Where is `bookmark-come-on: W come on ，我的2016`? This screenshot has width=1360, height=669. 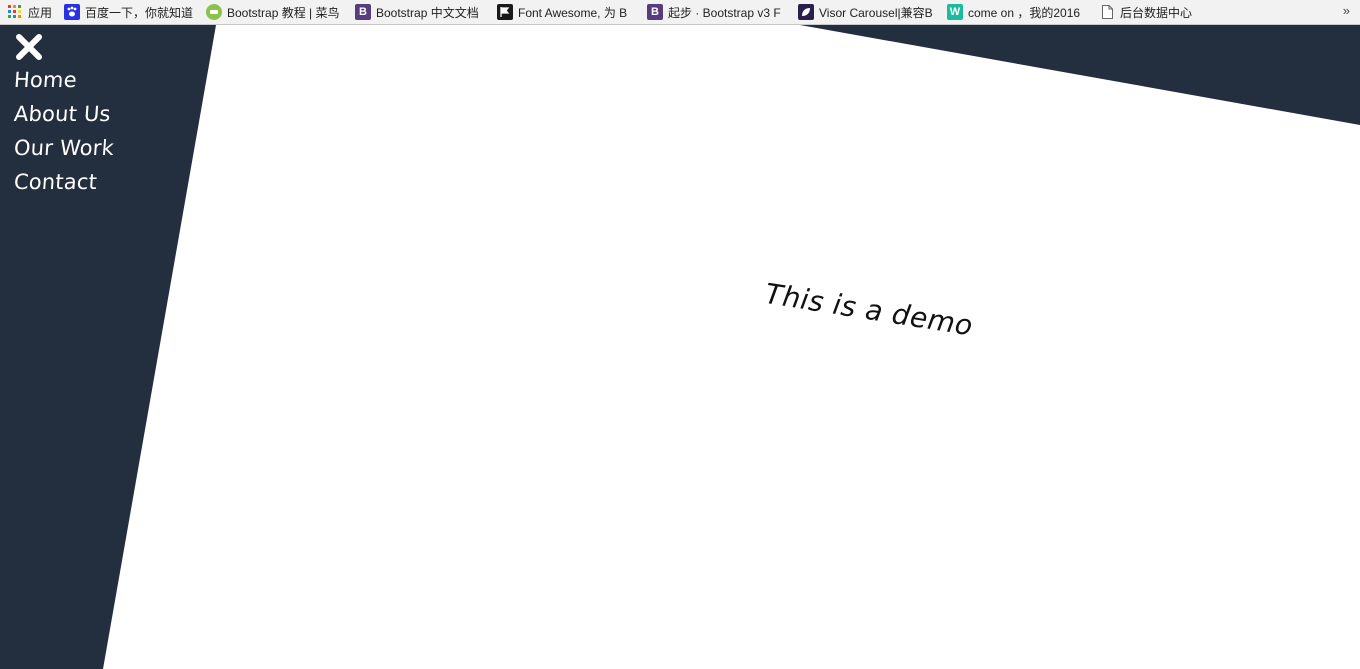 bookmark-come-on: W come on ，我的2016 is located at coordinates (1016, 12).